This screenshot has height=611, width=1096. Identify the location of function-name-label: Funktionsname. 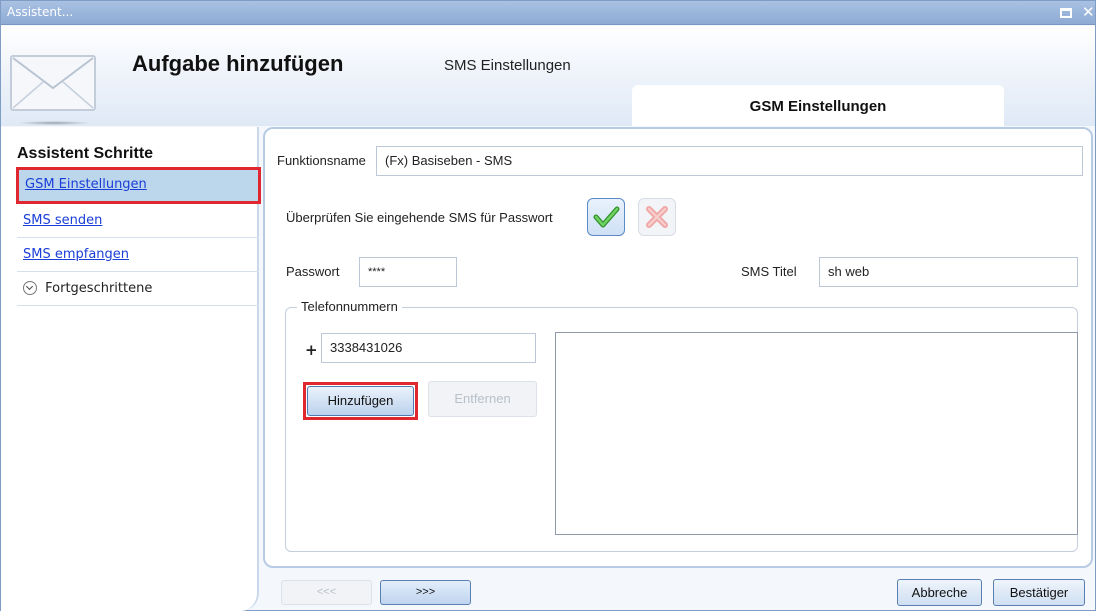
(321, 160).